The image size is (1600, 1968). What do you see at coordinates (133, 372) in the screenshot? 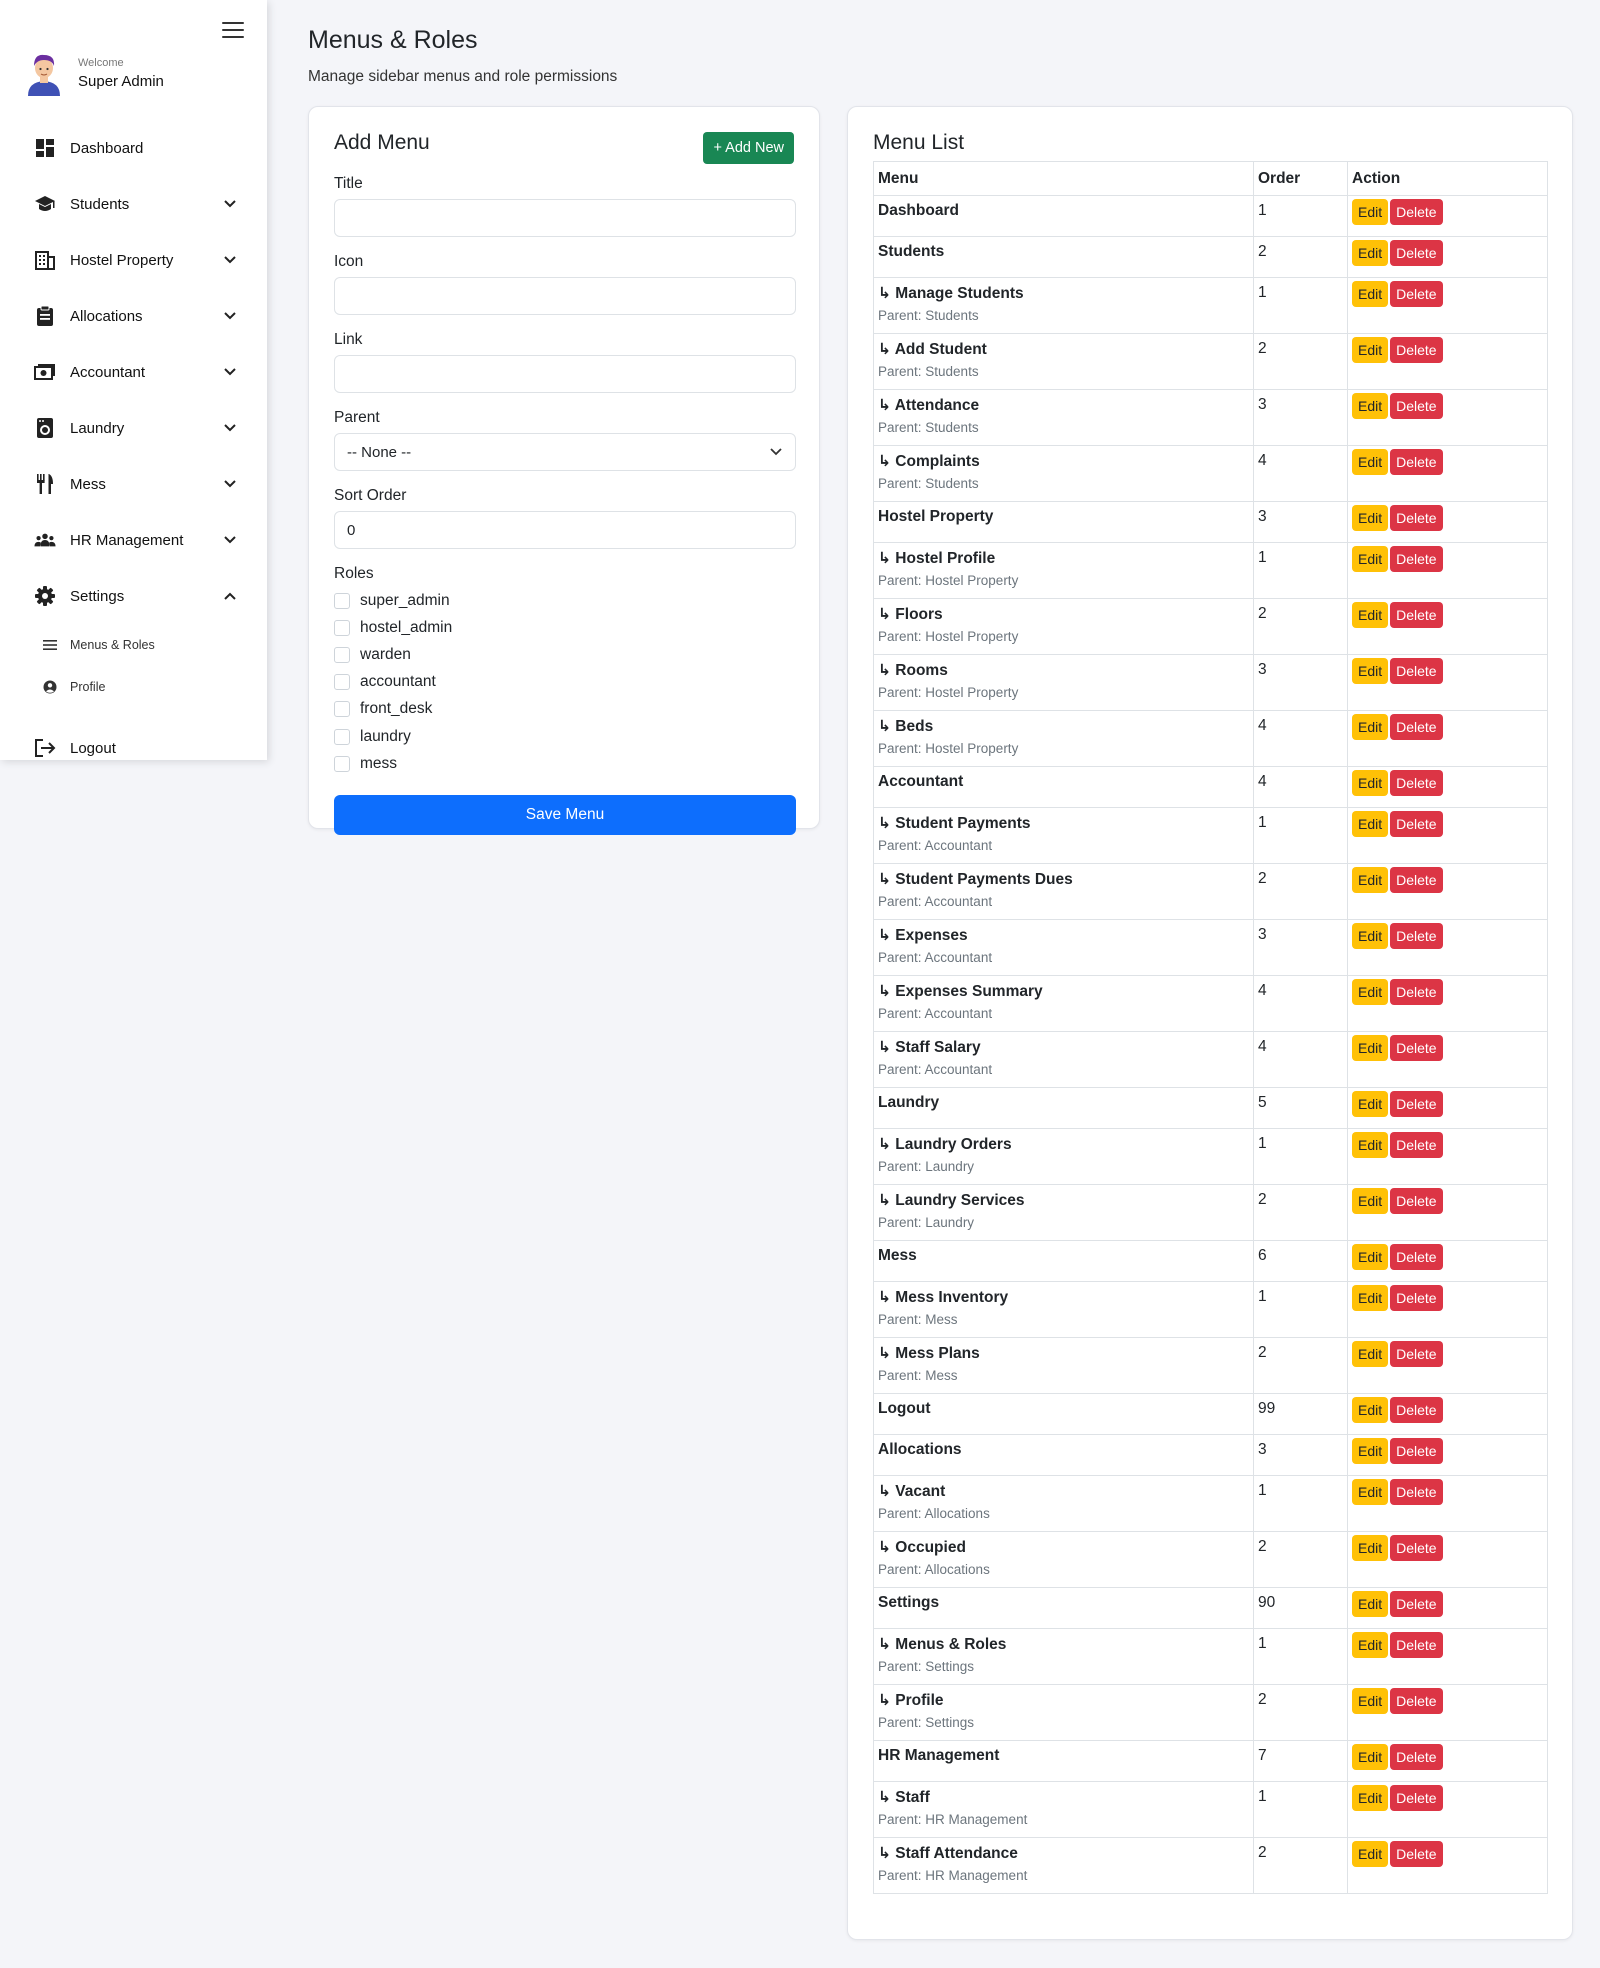
I see `sidebar-item-accountant: Accountant` at bounding box center [133, 372].